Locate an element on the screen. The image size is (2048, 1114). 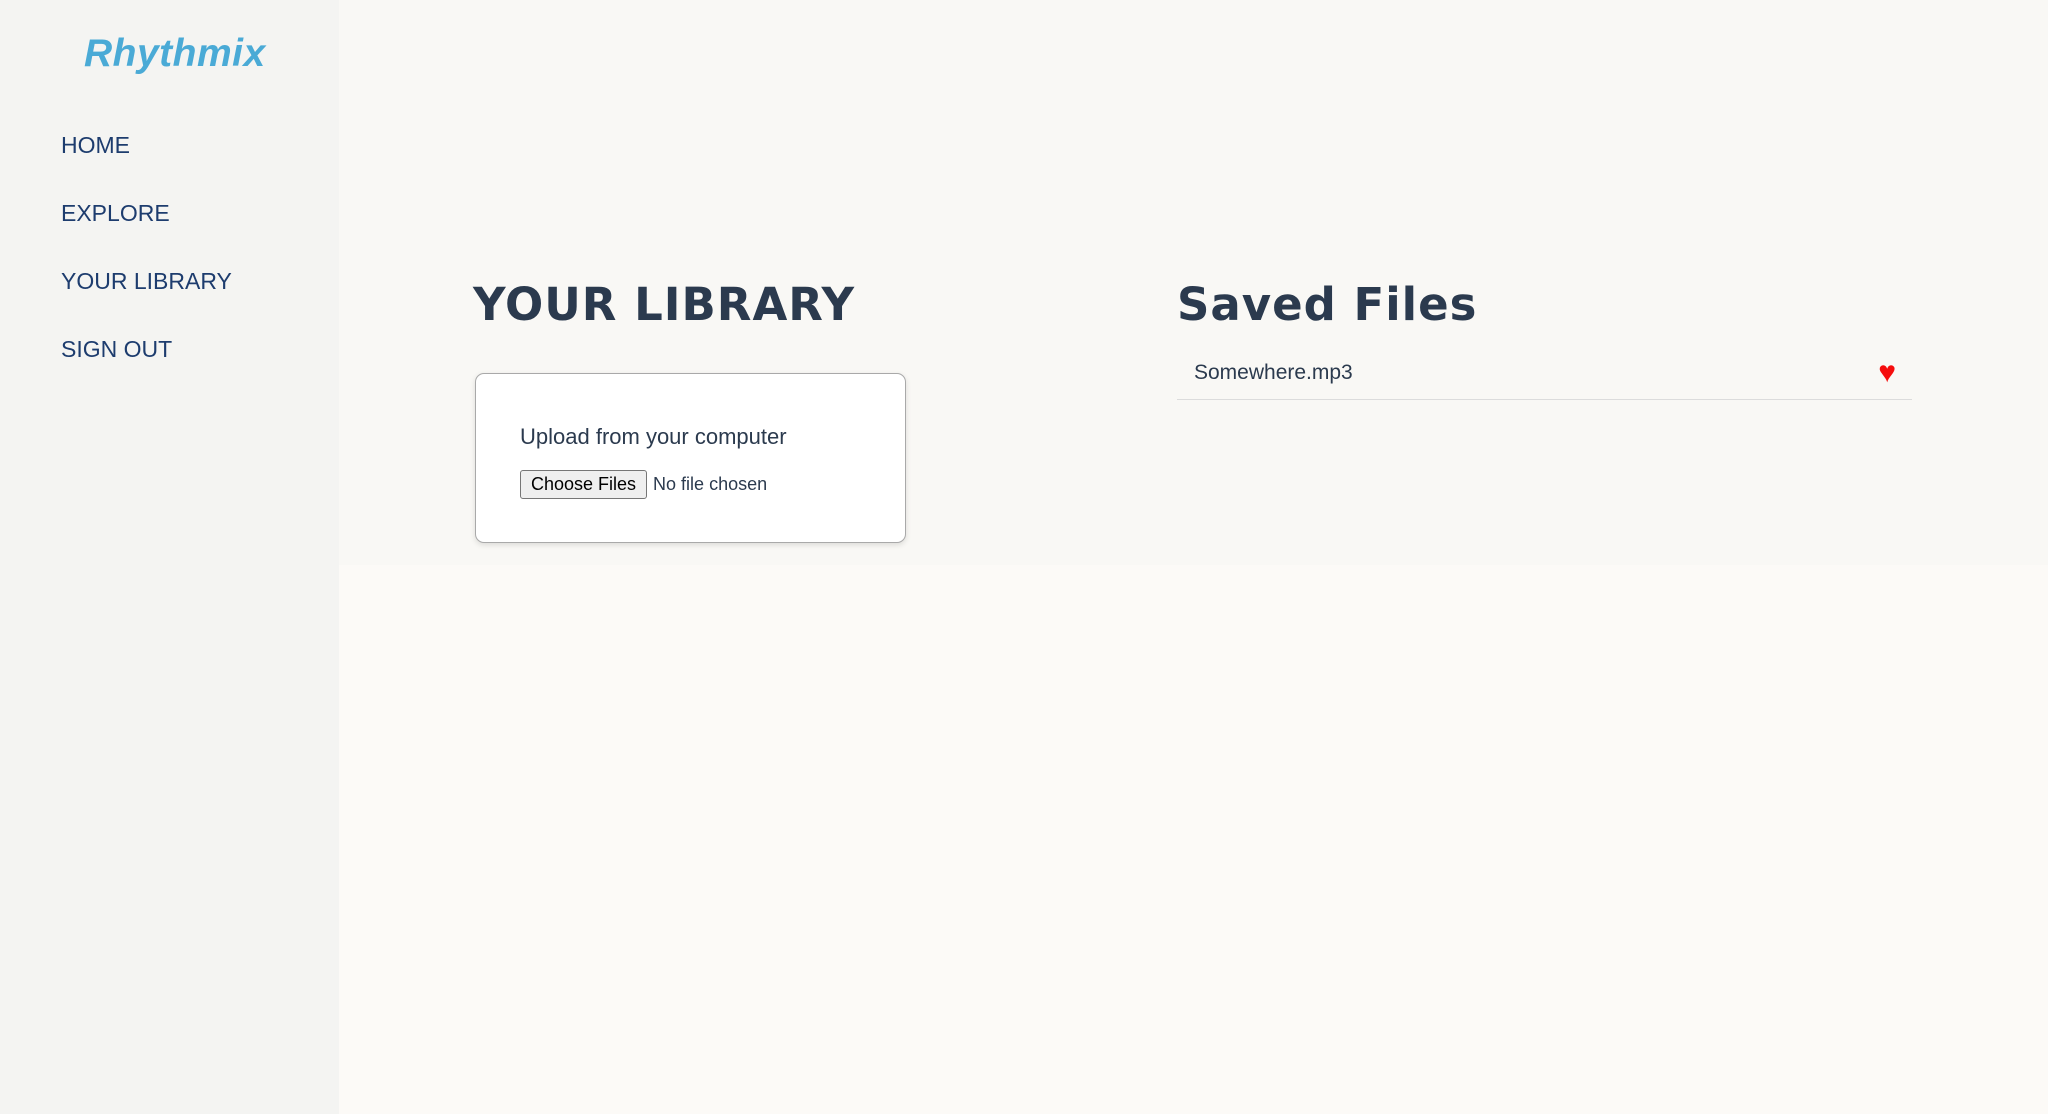
file-input: Choose Files No file chosen is located at coordinates (643, 484).